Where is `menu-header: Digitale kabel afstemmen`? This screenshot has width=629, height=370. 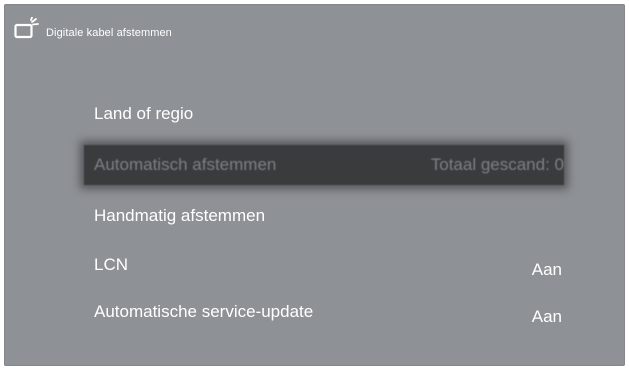
menu-header: Digitale kabel afstemmen is located at coordinates (93, 29).